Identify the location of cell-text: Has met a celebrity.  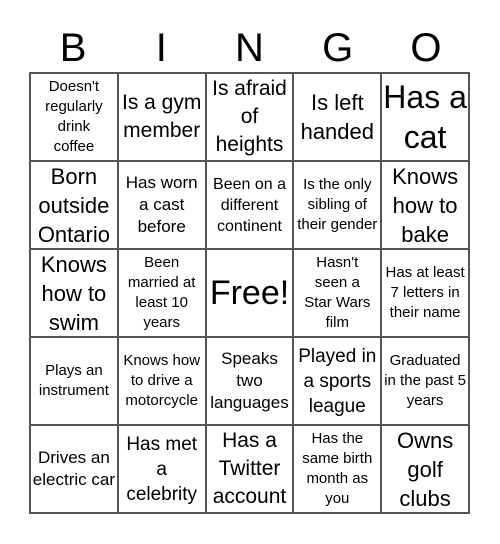
(162, 469).